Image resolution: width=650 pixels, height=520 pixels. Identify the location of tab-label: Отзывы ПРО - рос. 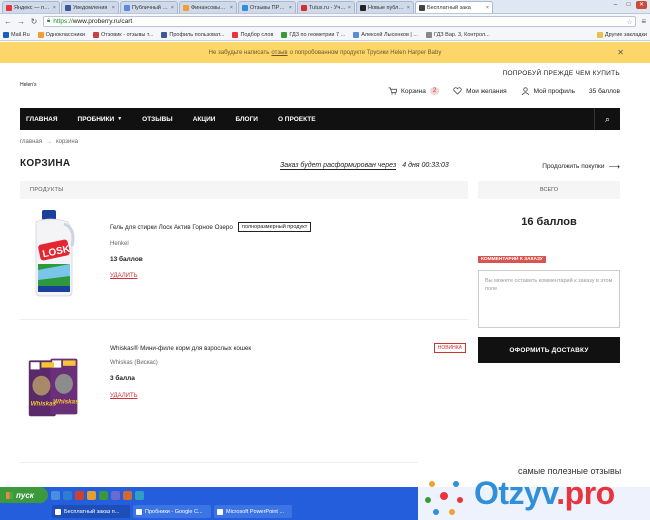
(268, 7).